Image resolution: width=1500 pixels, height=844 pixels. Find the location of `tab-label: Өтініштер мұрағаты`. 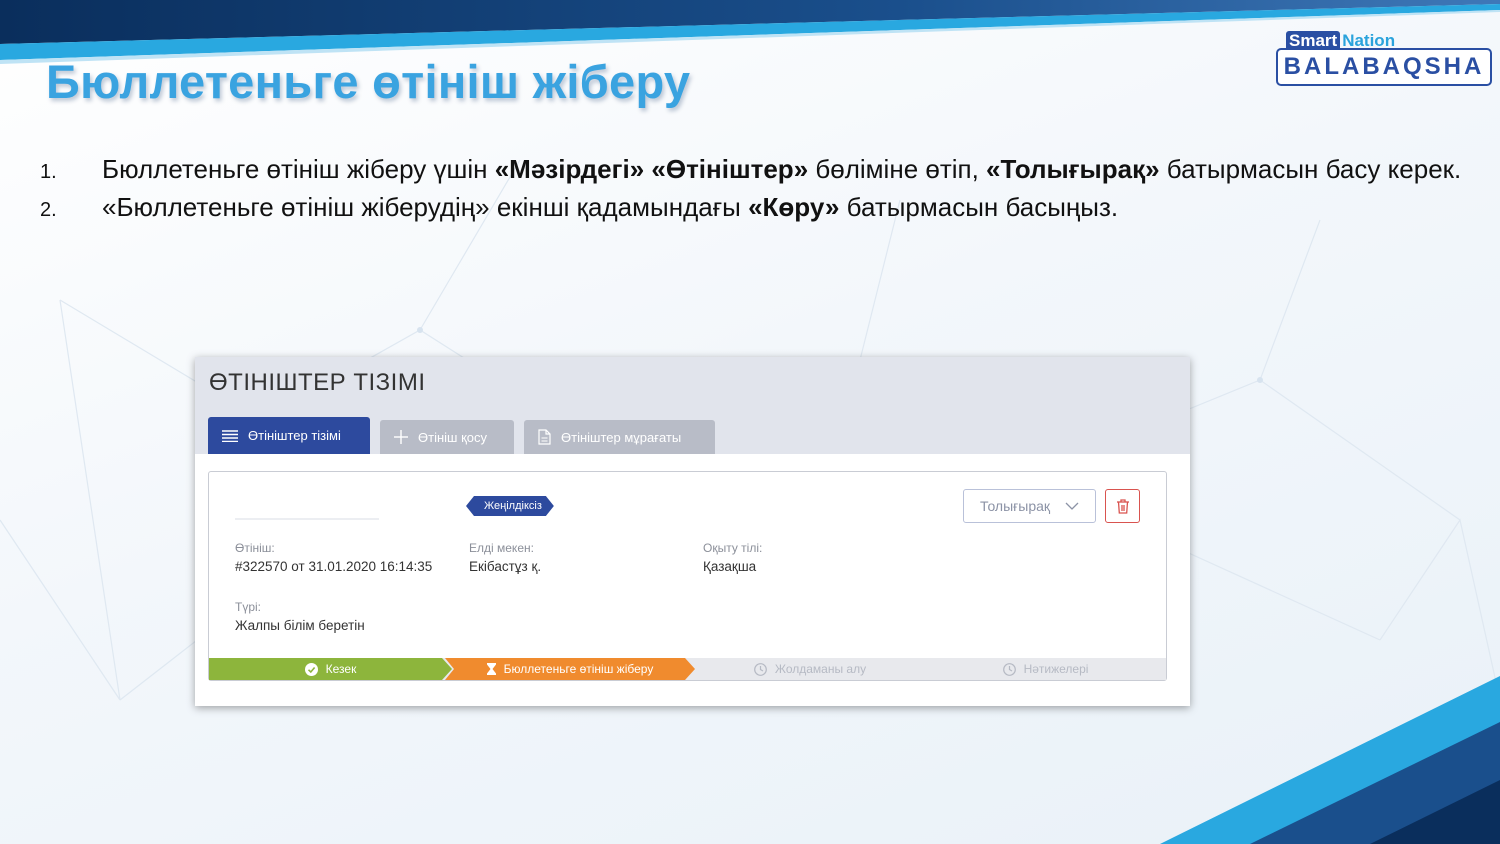

tab-label: Өтініштер мұрағаты is located at coordinates (621, 437).